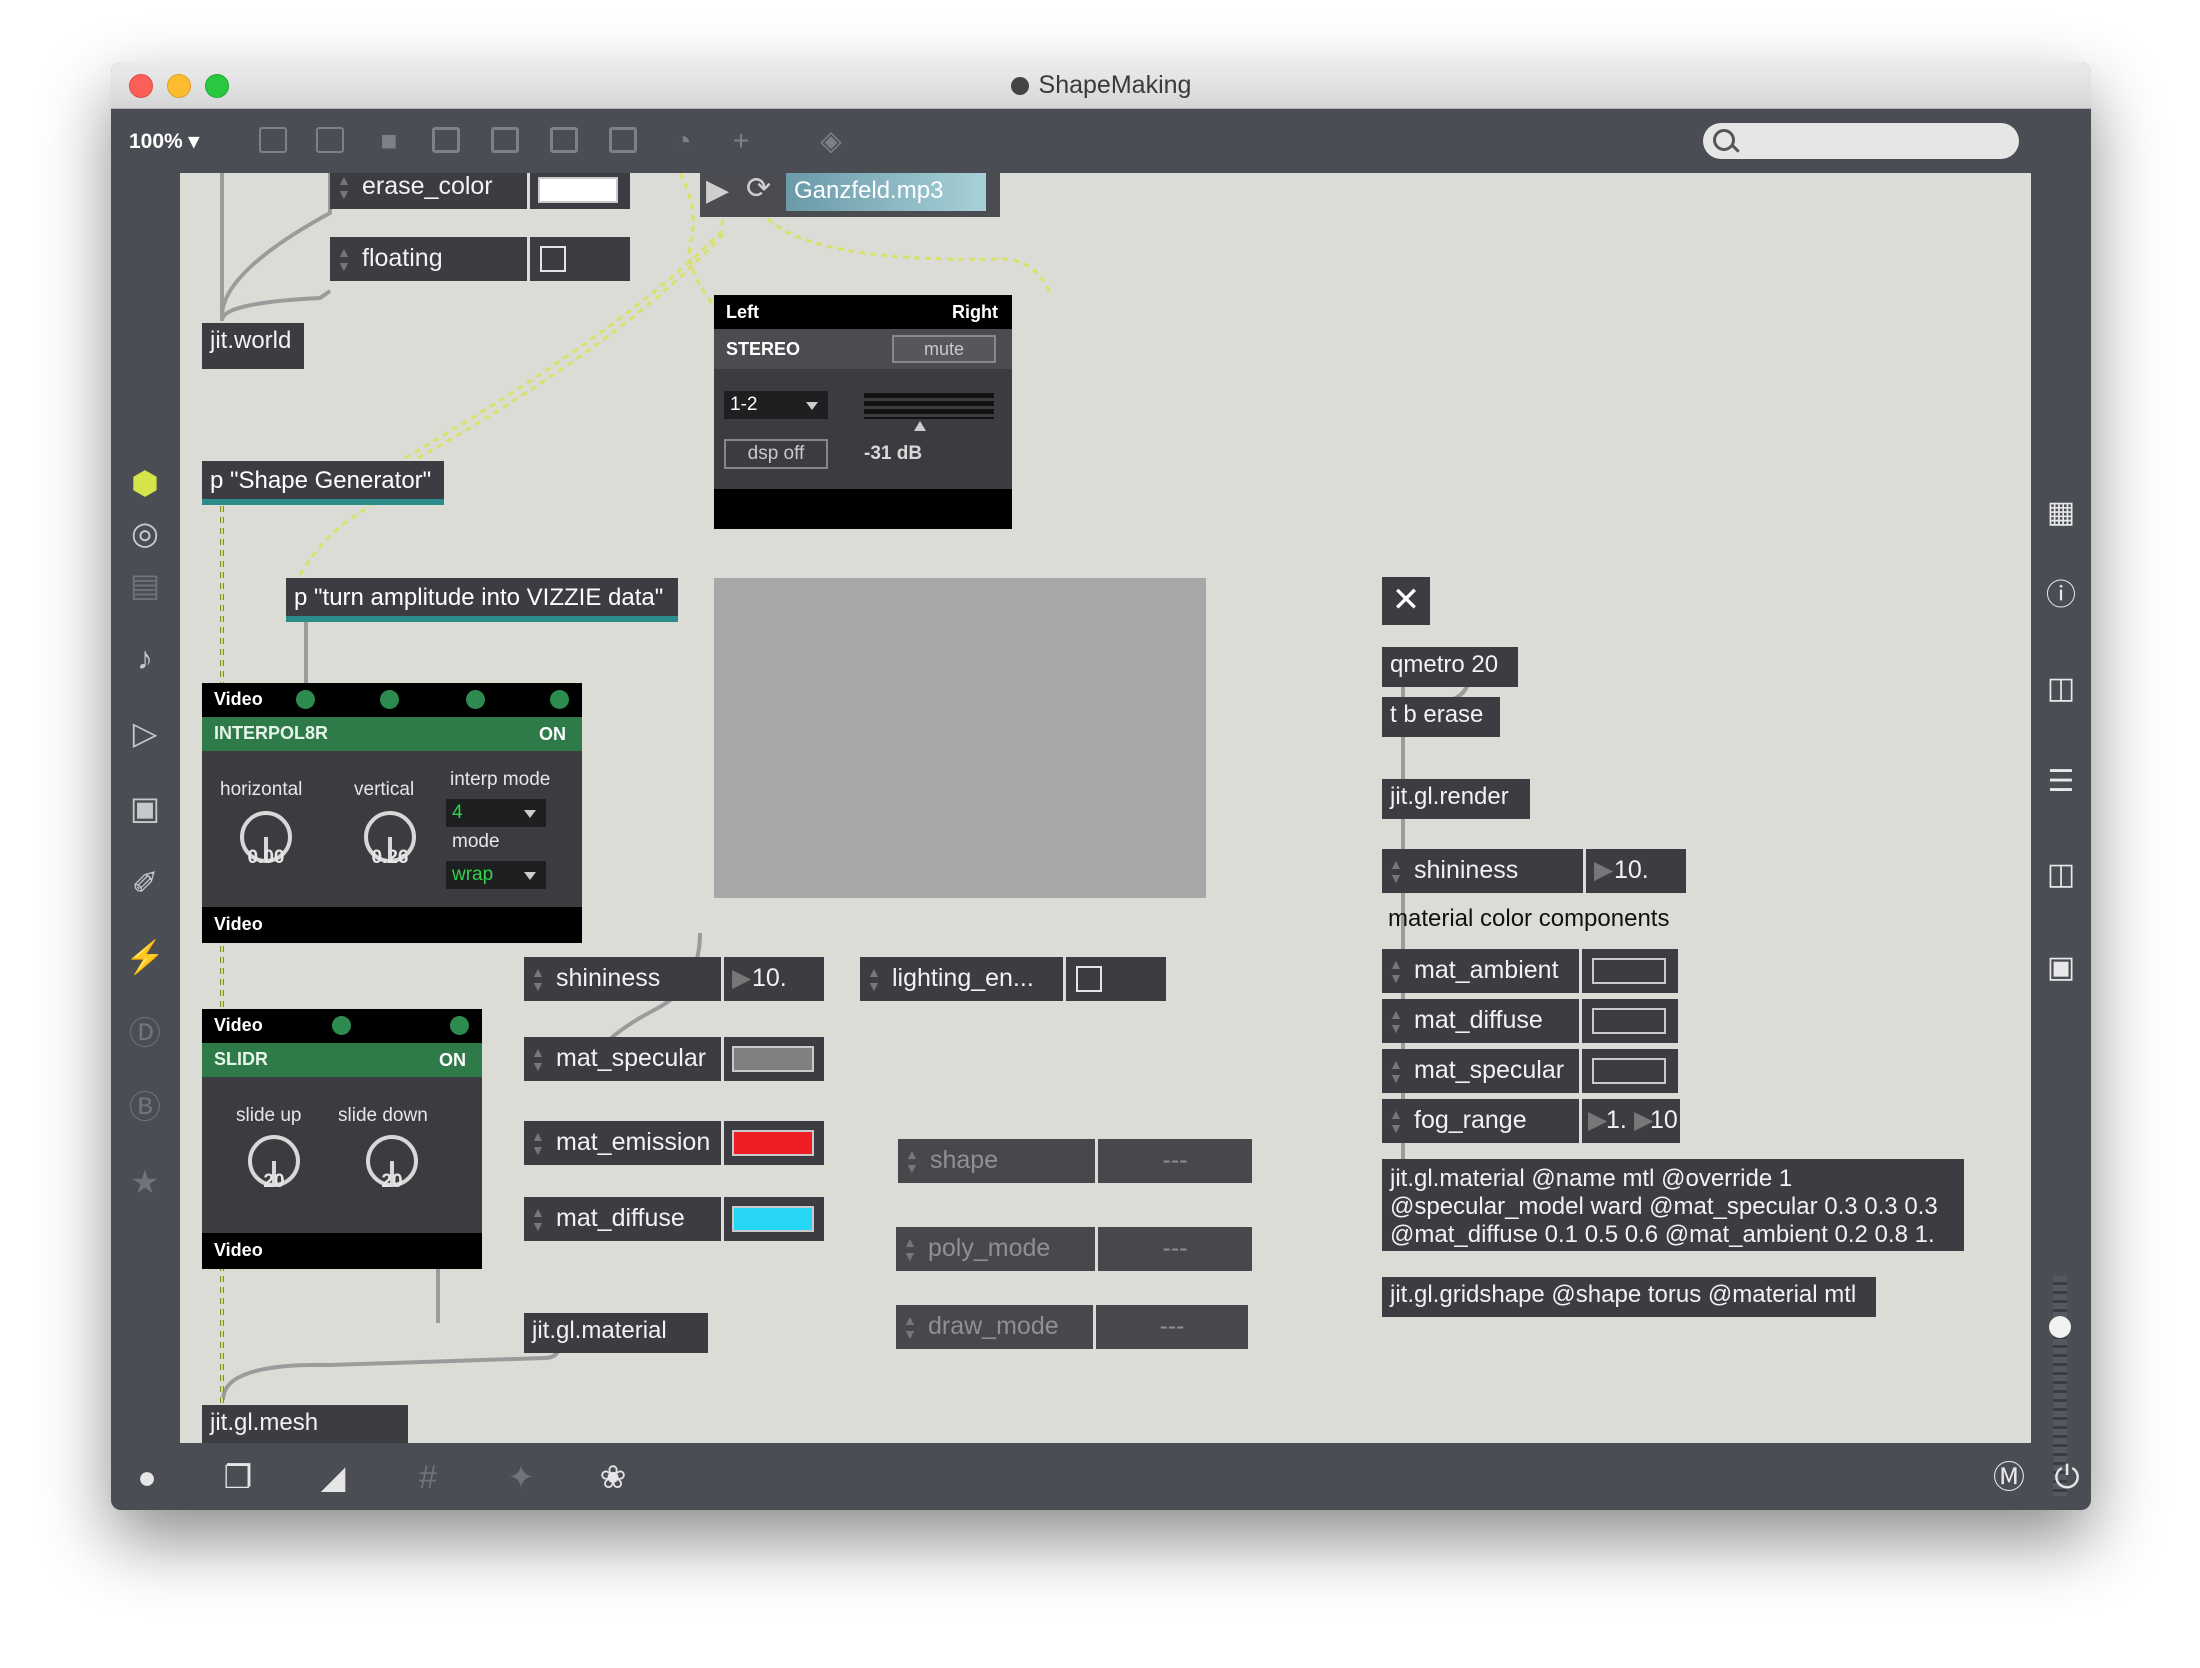  What do you see at coordinates (496, 875) in the screenshot?
I see `mode-menu: wrap` at bounding box center [496, 875].